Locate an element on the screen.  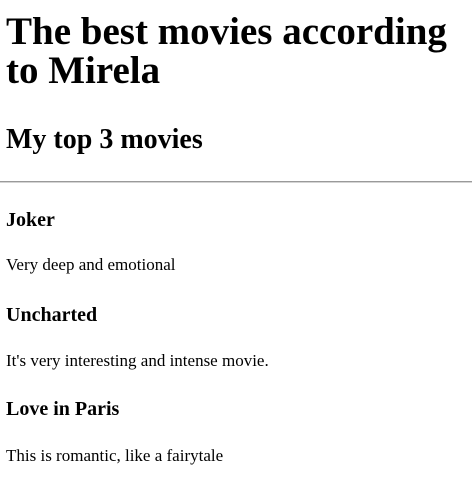
movie-title: Uncharted is located at coordinates (52, 315).